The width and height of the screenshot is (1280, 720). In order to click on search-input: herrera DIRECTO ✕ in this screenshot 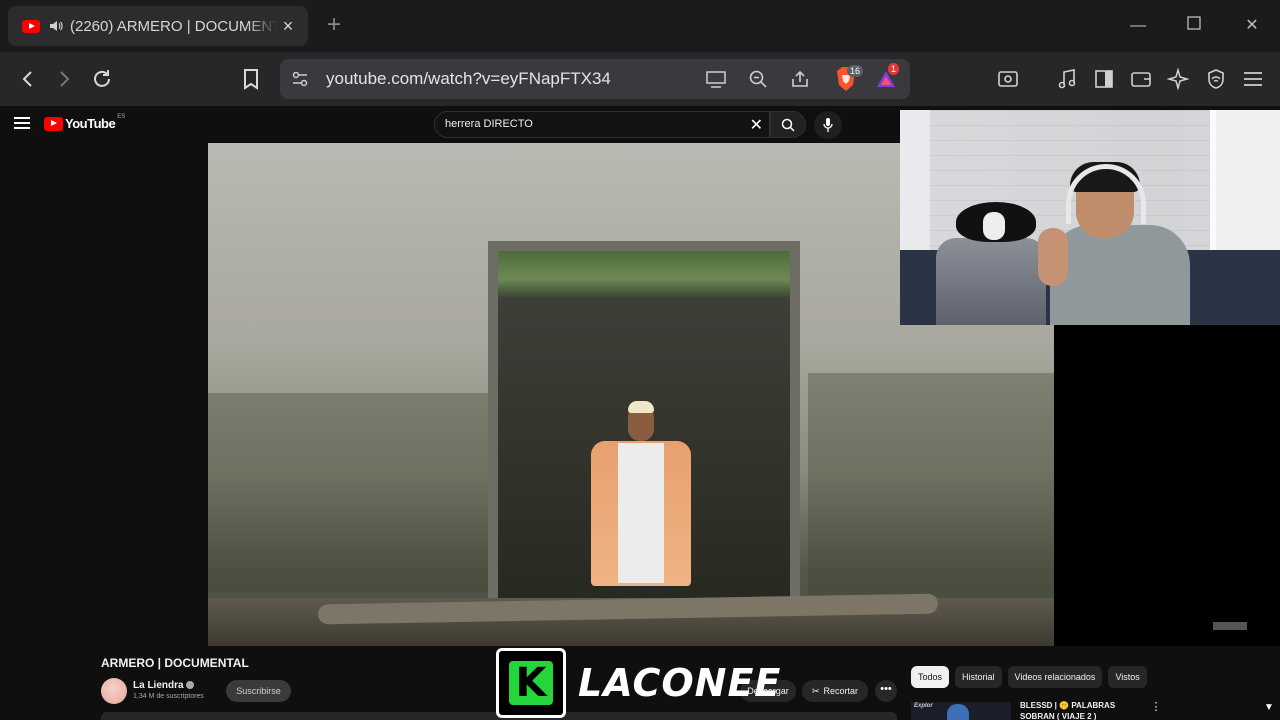, I will do `click(602, 124)`.